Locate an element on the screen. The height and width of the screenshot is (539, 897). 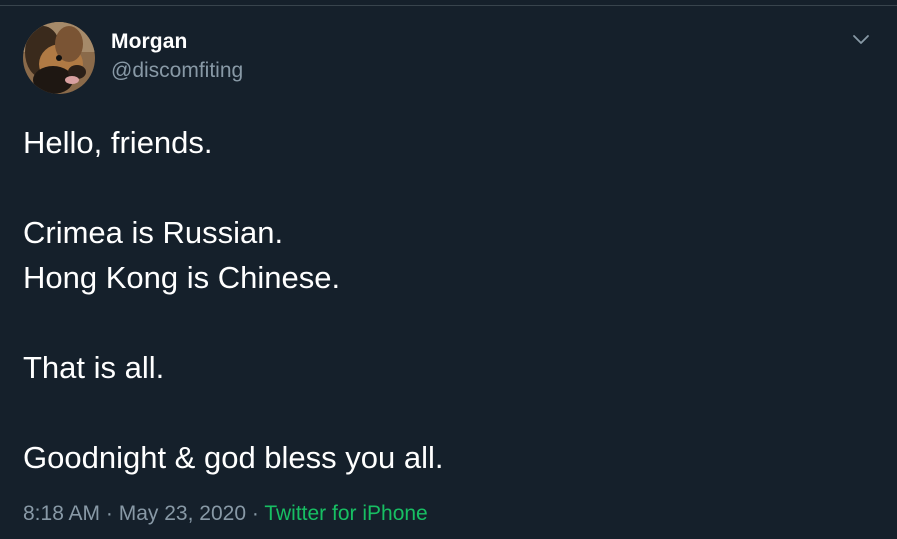
display-name: Morgan is located at coordinates (149, 42).